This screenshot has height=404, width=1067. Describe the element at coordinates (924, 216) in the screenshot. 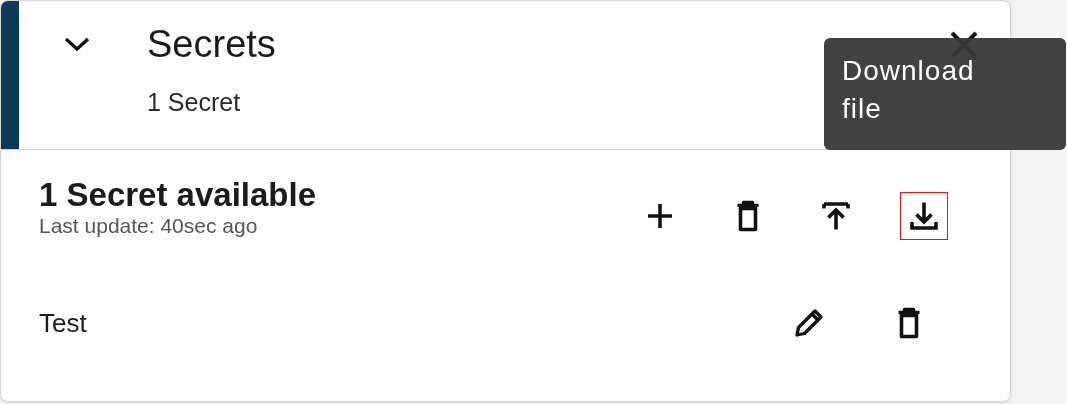

I see `download-button` at that location.